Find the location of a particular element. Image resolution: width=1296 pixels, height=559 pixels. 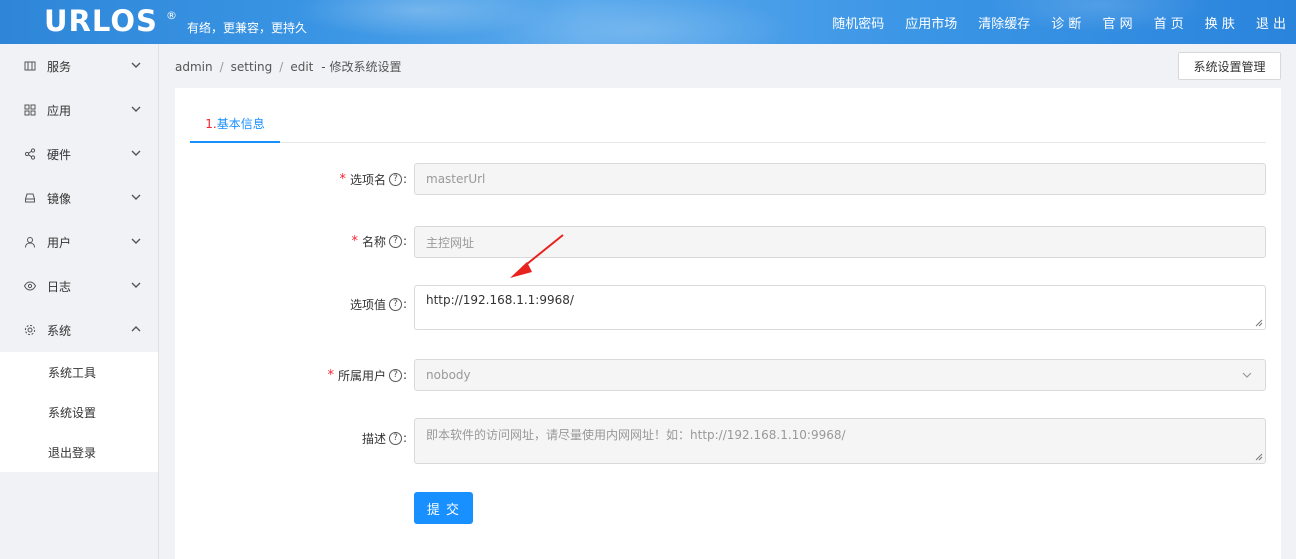

breadcrumb-setting: setting is located at coordinates (252, 67).